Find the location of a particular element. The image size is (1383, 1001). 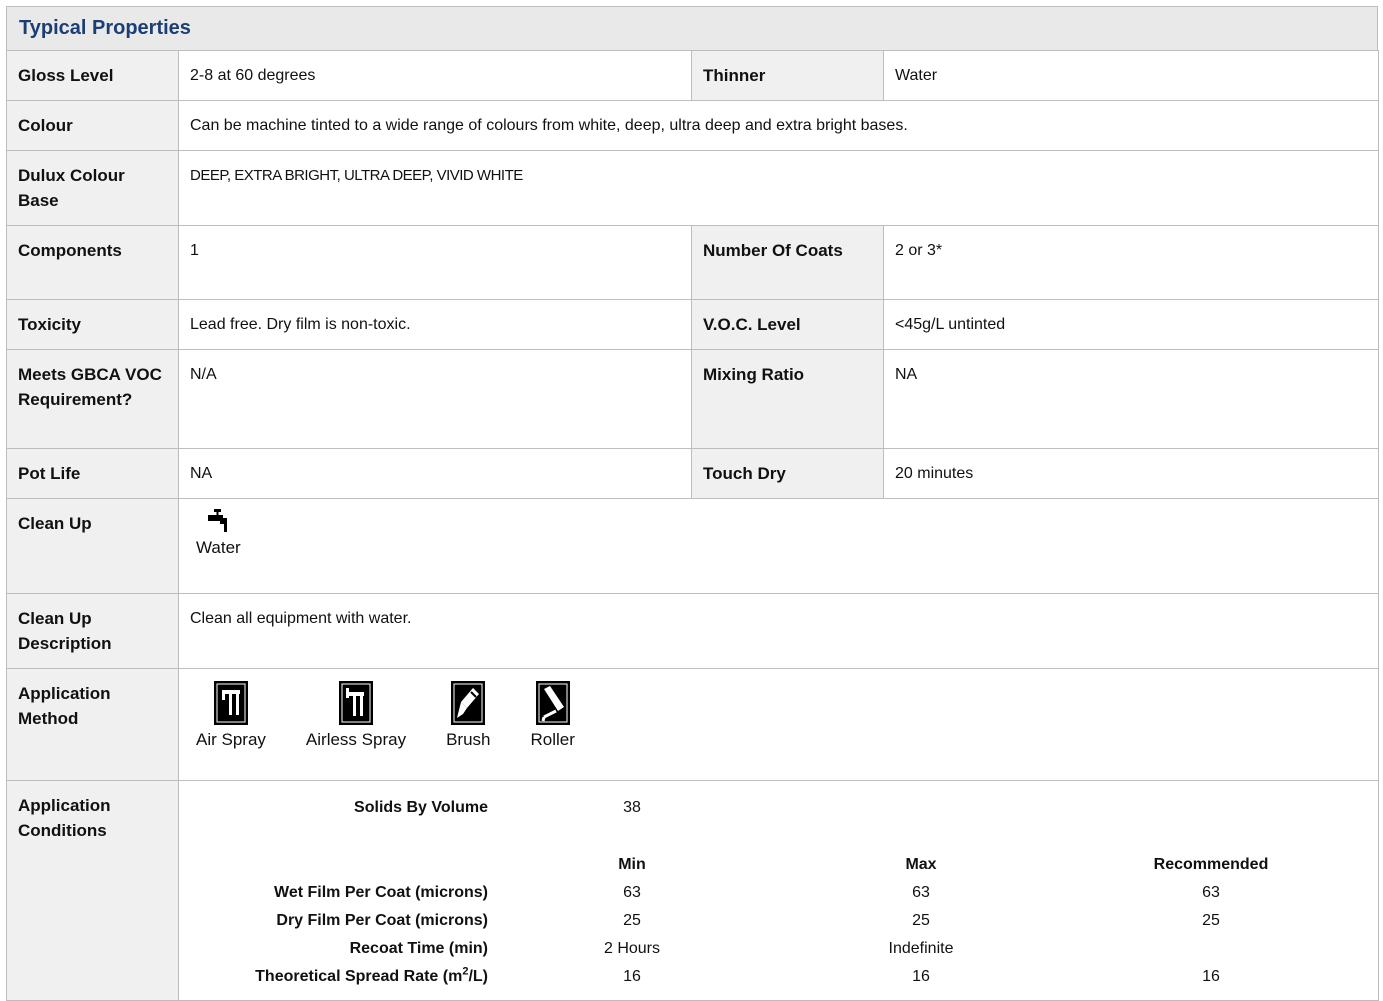

wet-film-recommended: 63 is located at coordinates (1211, 892).